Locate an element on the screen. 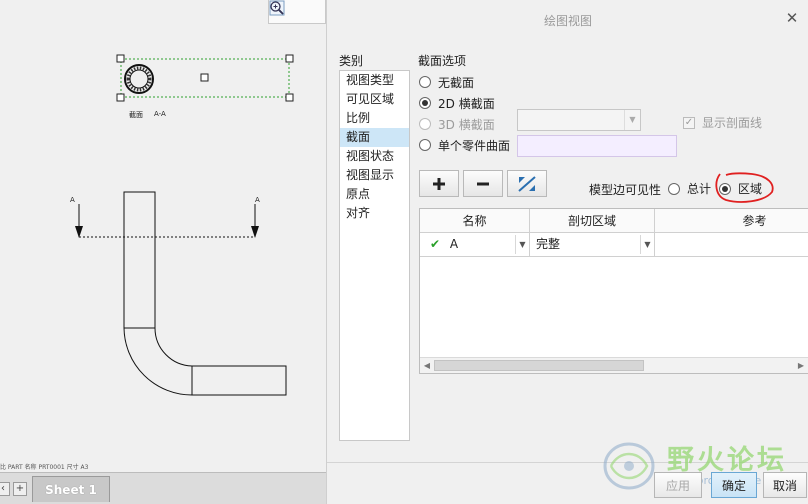 This screenshot has width=808, height=504. section-inner-circle is located at coordinates (139, 79).